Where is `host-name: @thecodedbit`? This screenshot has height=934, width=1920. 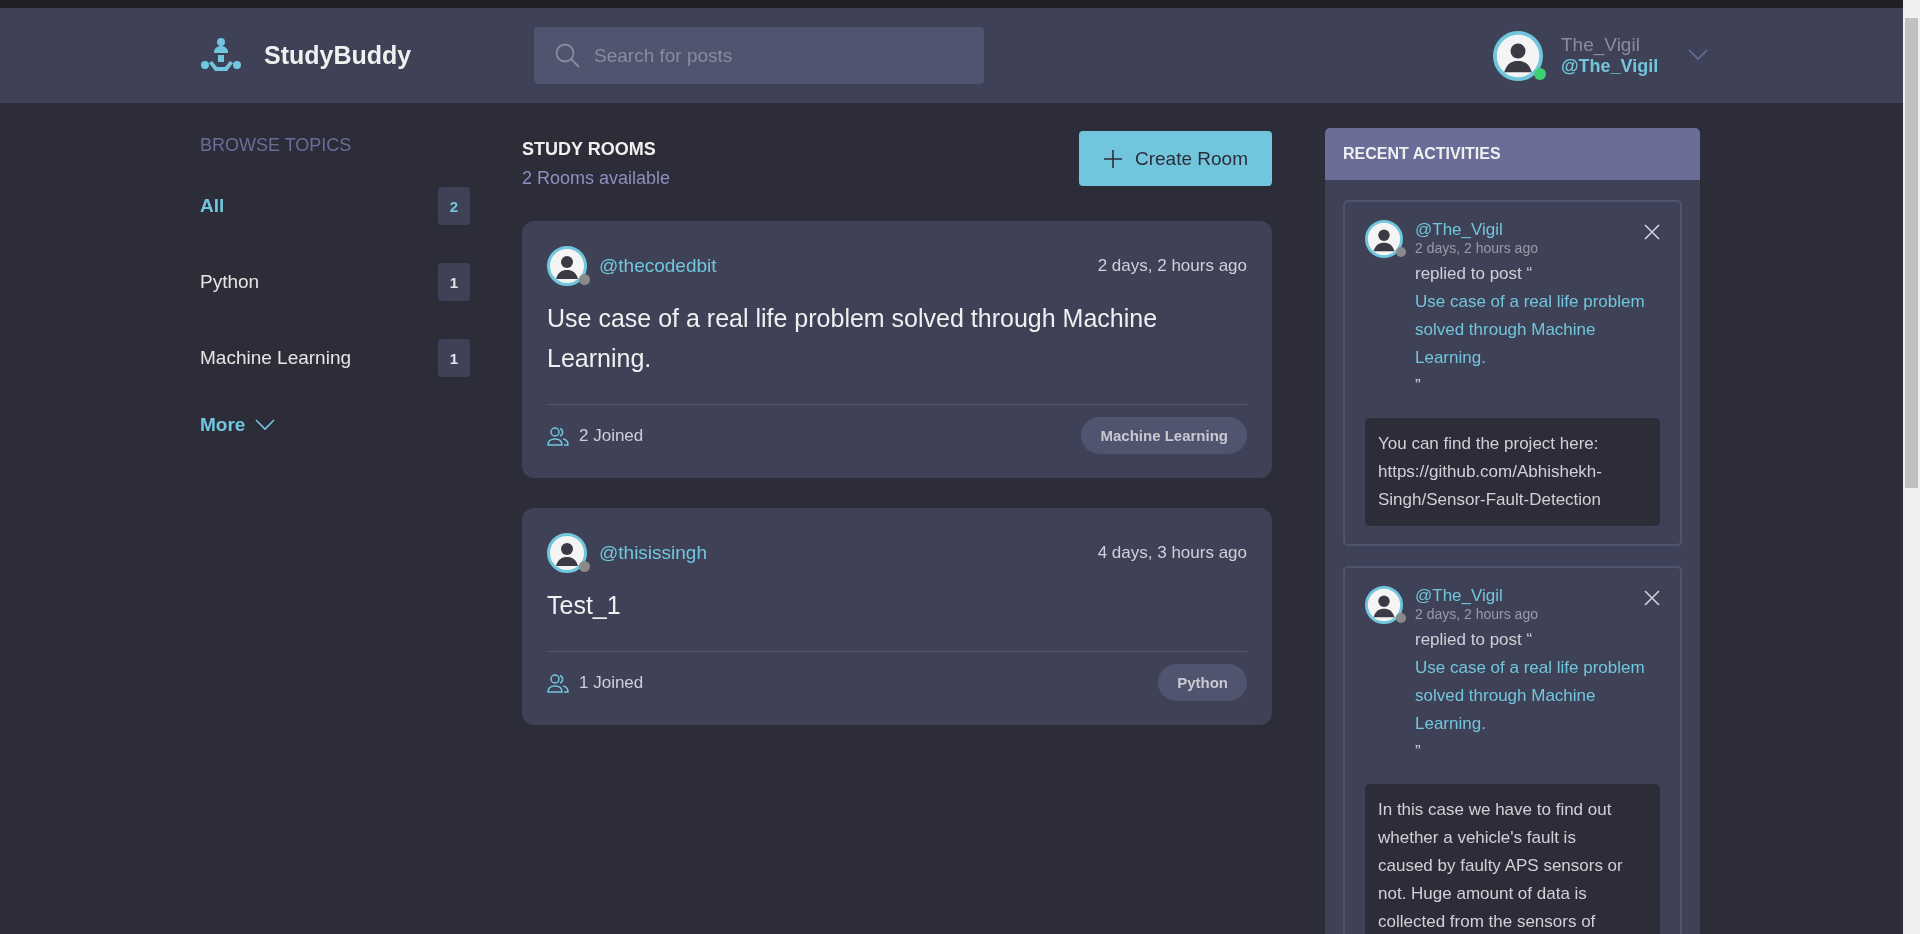
host-name: @thecodedbit is located at coordinates (658, 266).